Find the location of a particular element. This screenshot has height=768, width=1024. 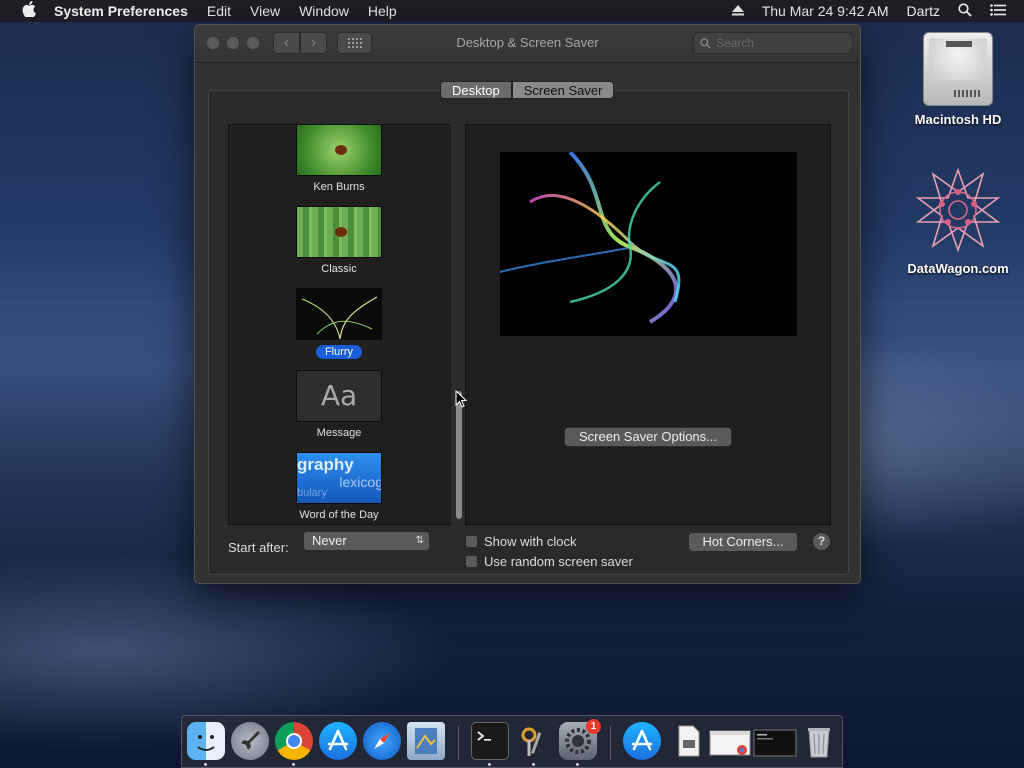

eject-icon is located at coordinates (737, 11).